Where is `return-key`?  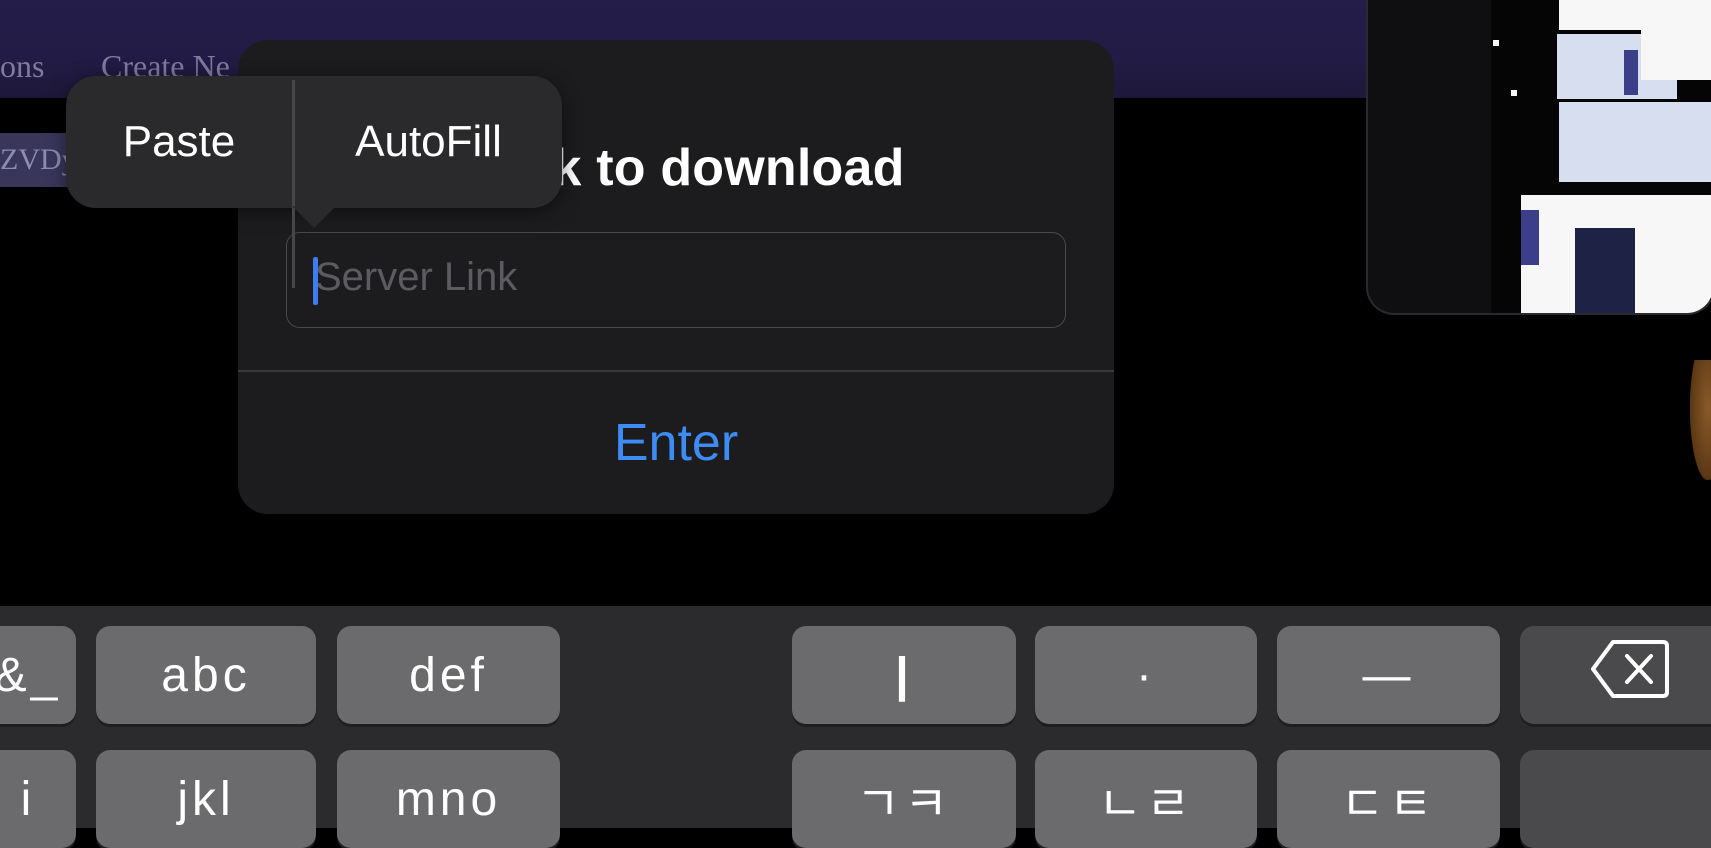 return-key is located at coordinates (1615, 799).